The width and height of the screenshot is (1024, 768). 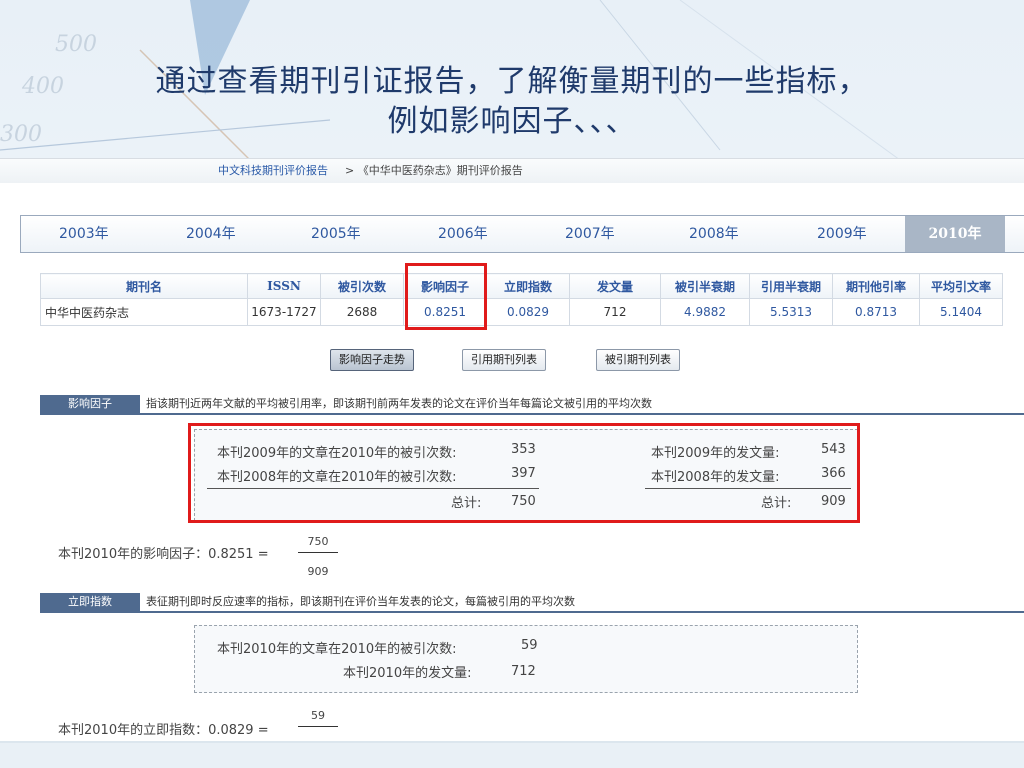 What do you see at coordinates (407, 673) in the screenshot?
I see `immediacy-l2-label: 本刊2010年的发文量:` at bounding box center [407, 673].